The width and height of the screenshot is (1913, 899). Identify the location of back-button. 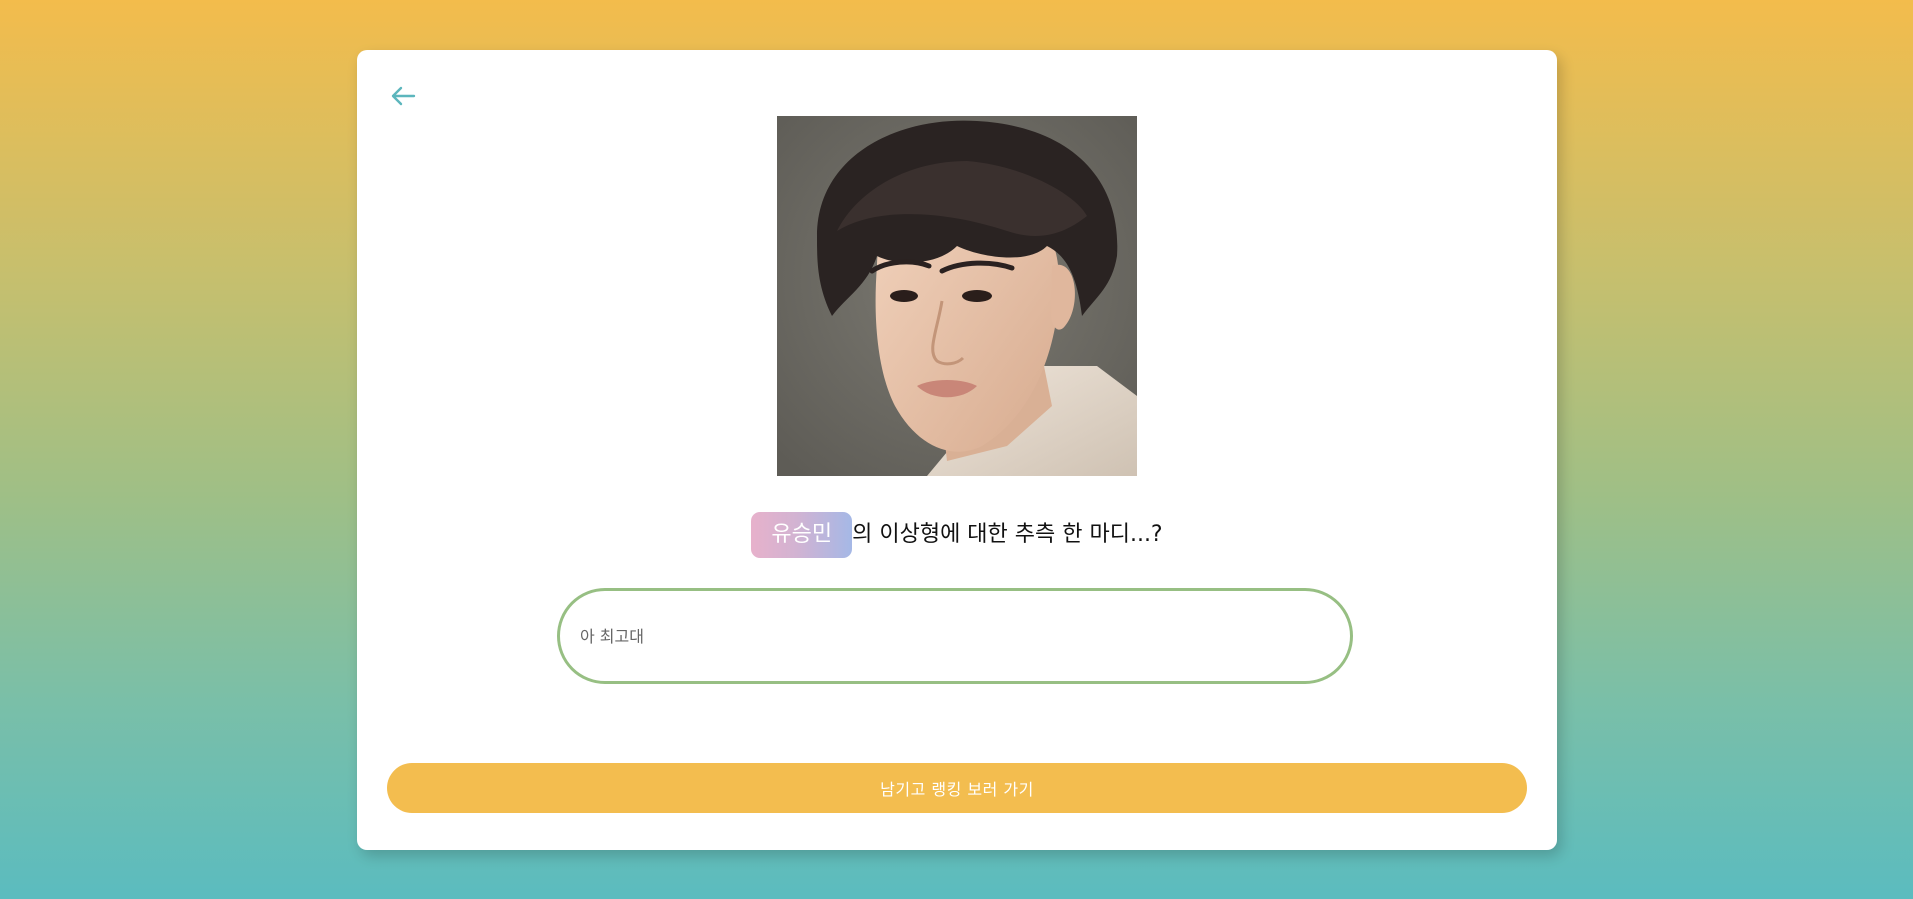
(403, 96).